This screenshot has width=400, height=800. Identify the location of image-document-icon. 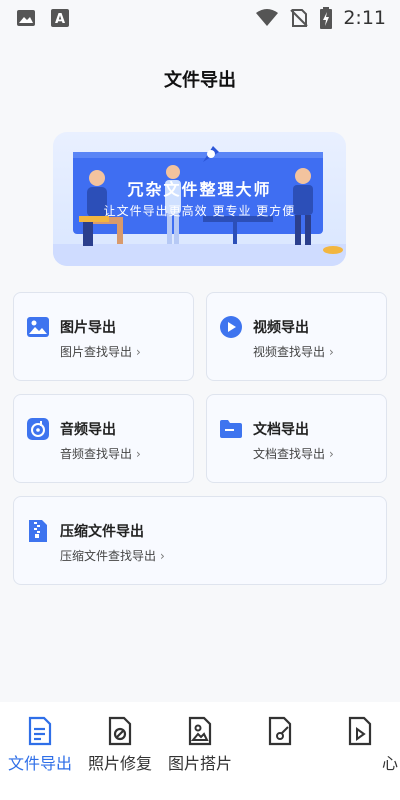
(200, 731).